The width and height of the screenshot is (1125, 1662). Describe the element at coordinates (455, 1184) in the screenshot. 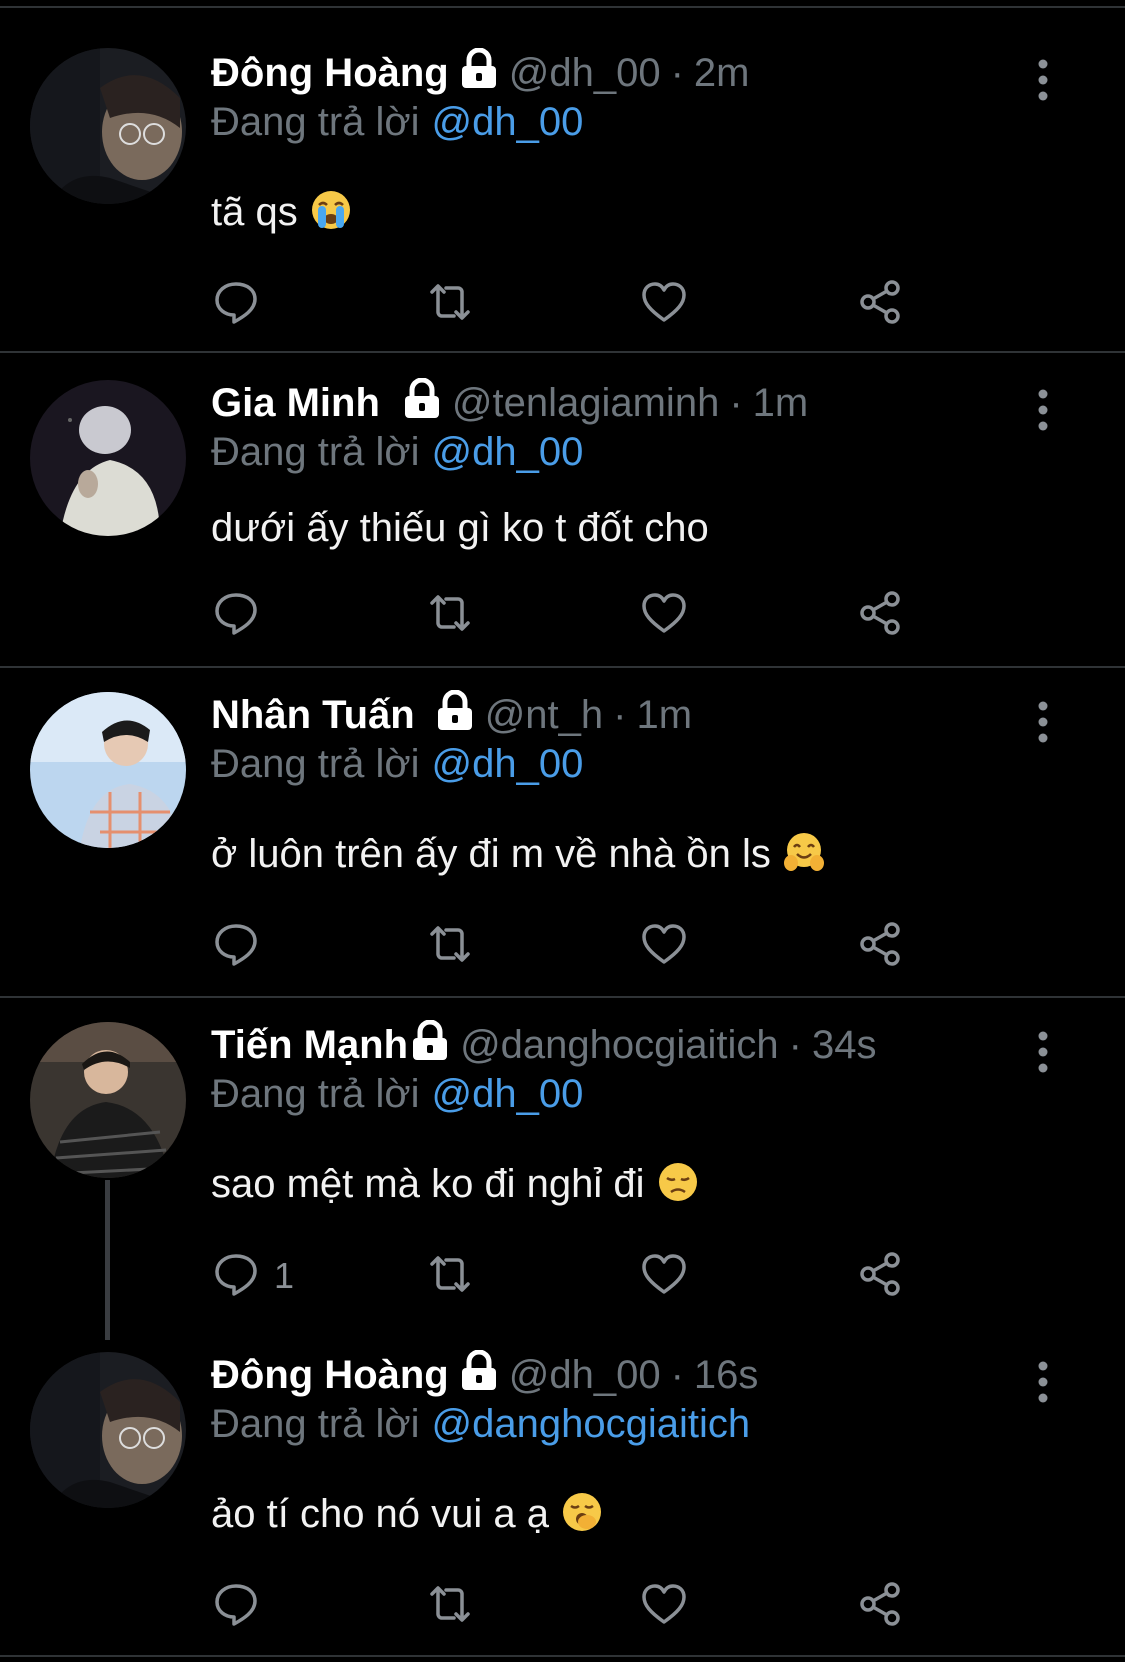

I see `tweet-text: sao mệt mà ko đi nghỉ đi` at that location.